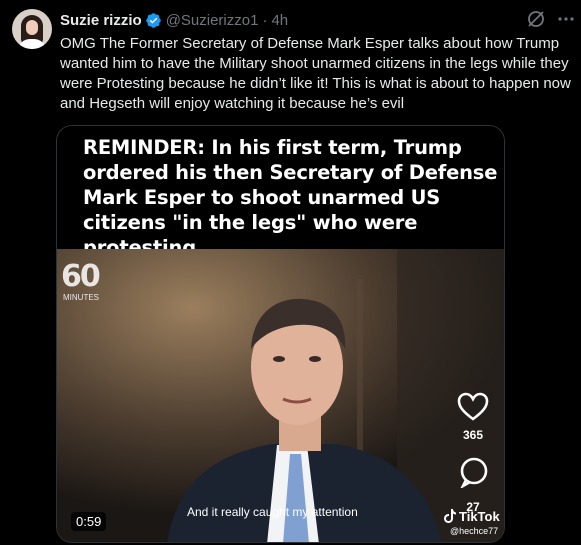 Image resolution: width=581 pixels, height=545 pixels. I want to click on tweet-header: Suzie rizzio @Suzierizzo1 · 4h, so click(174, 20).